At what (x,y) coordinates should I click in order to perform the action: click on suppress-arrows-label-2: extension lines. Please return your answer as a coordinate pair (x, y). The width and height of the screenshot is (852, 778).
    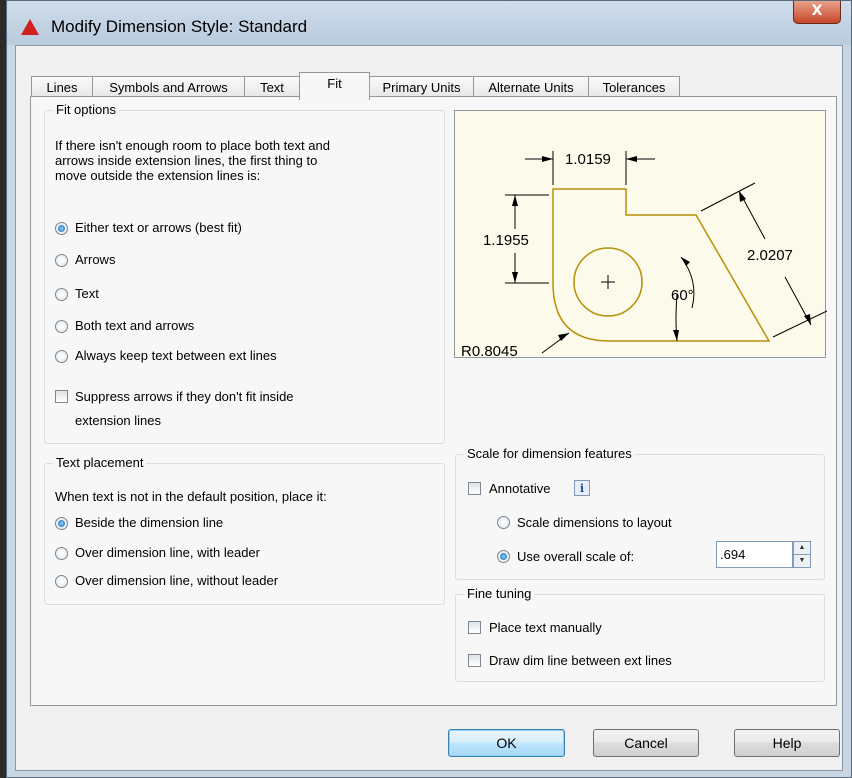
    Looking at the image, I should click on (118, 420).